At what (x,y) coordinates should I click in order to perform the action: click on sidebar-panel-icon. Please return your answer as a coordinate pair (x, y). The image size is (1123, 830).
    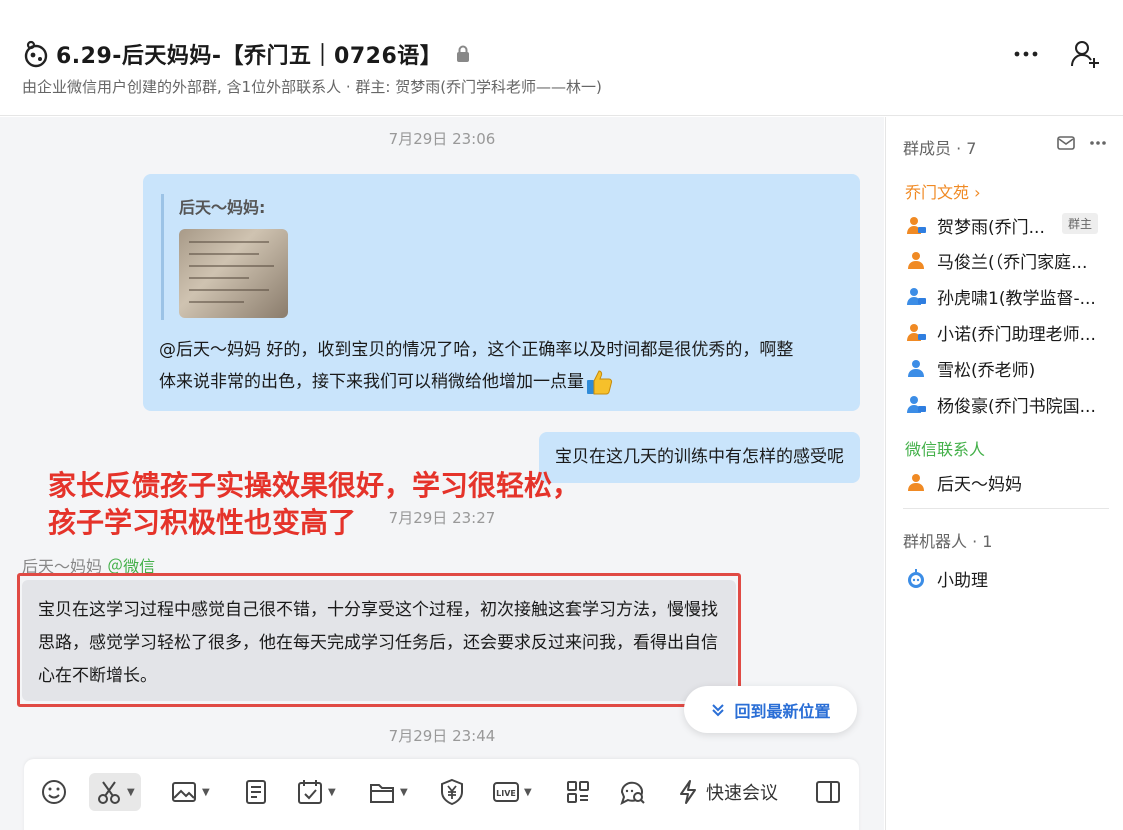
    Looking at the image, I should click on (828, 792).